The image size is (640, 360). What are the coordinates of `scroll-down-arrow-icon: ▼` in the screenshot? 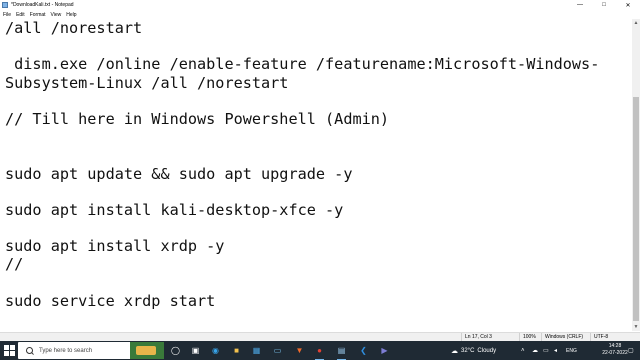 It's located at (636, 327).